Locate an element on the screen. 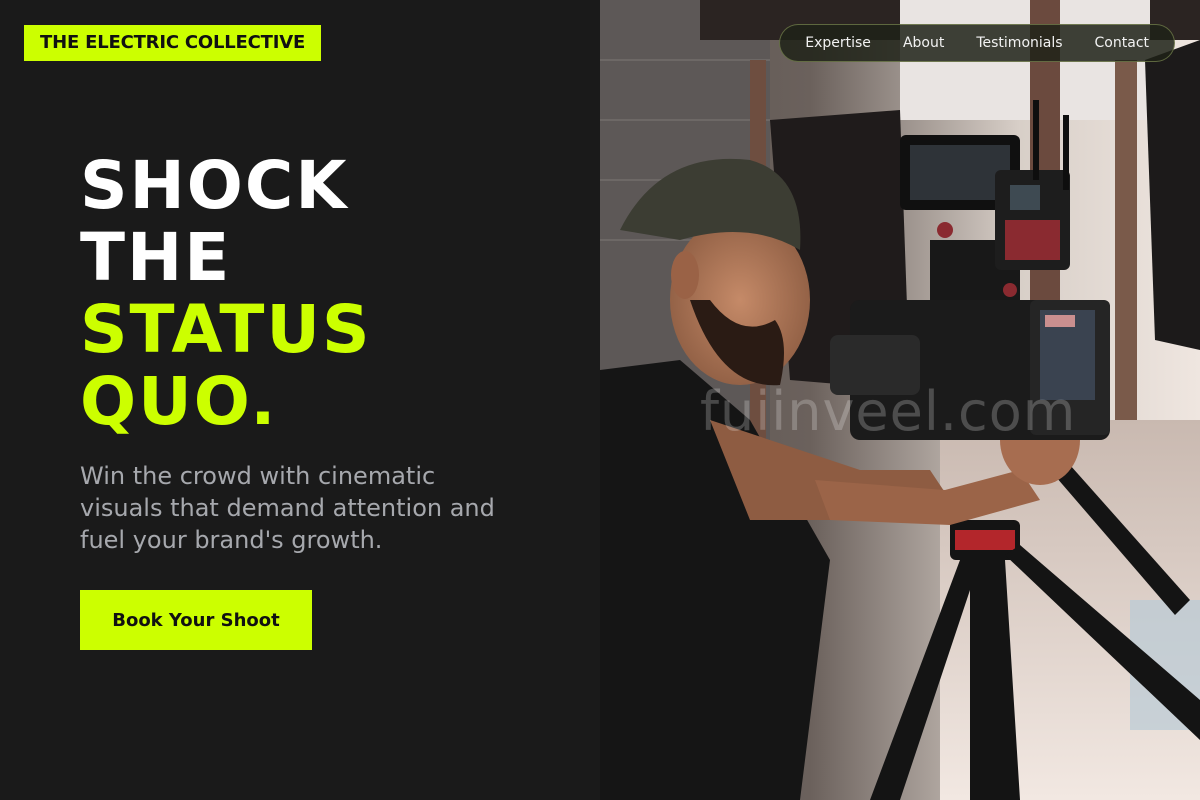 This screenshot has height=800, width=1200. nav-item-about: About is located at coordinates (923, 43).